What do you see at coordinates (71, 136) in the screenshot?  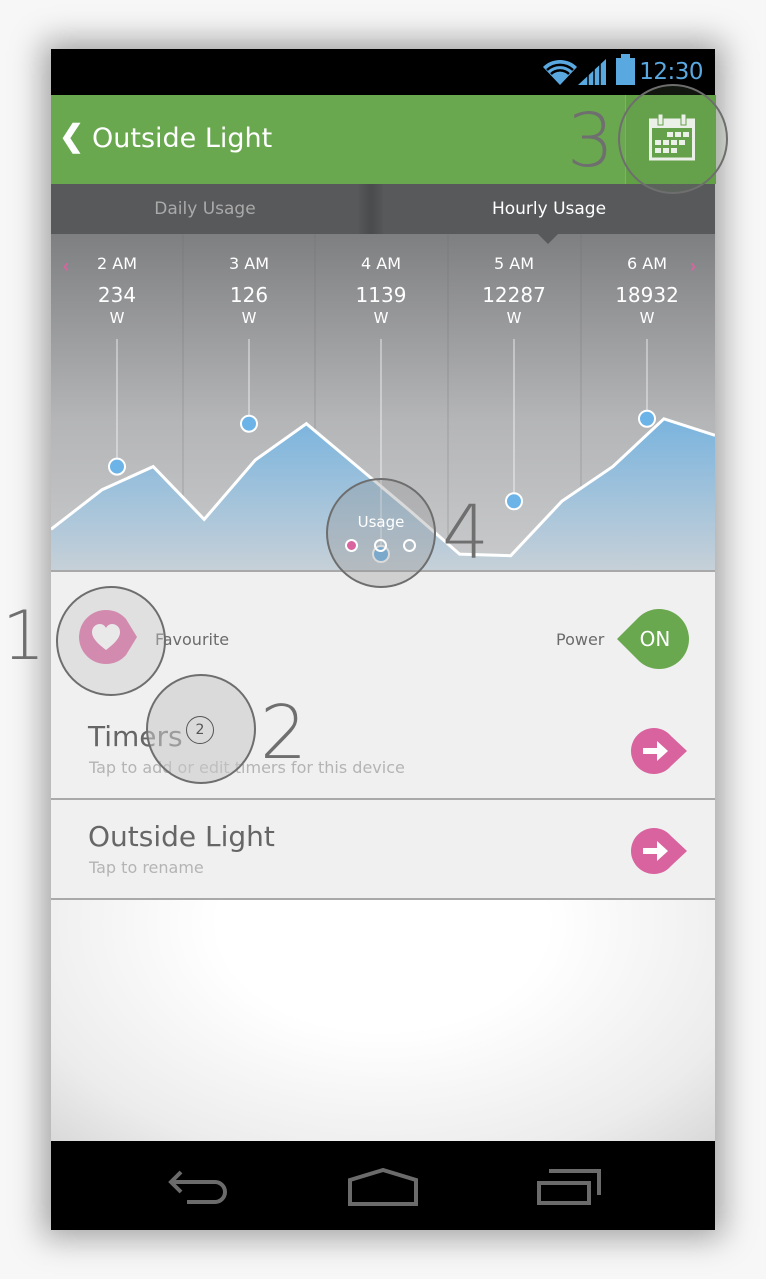 I see `back-button: ❮` at bounding box center [71, 136].